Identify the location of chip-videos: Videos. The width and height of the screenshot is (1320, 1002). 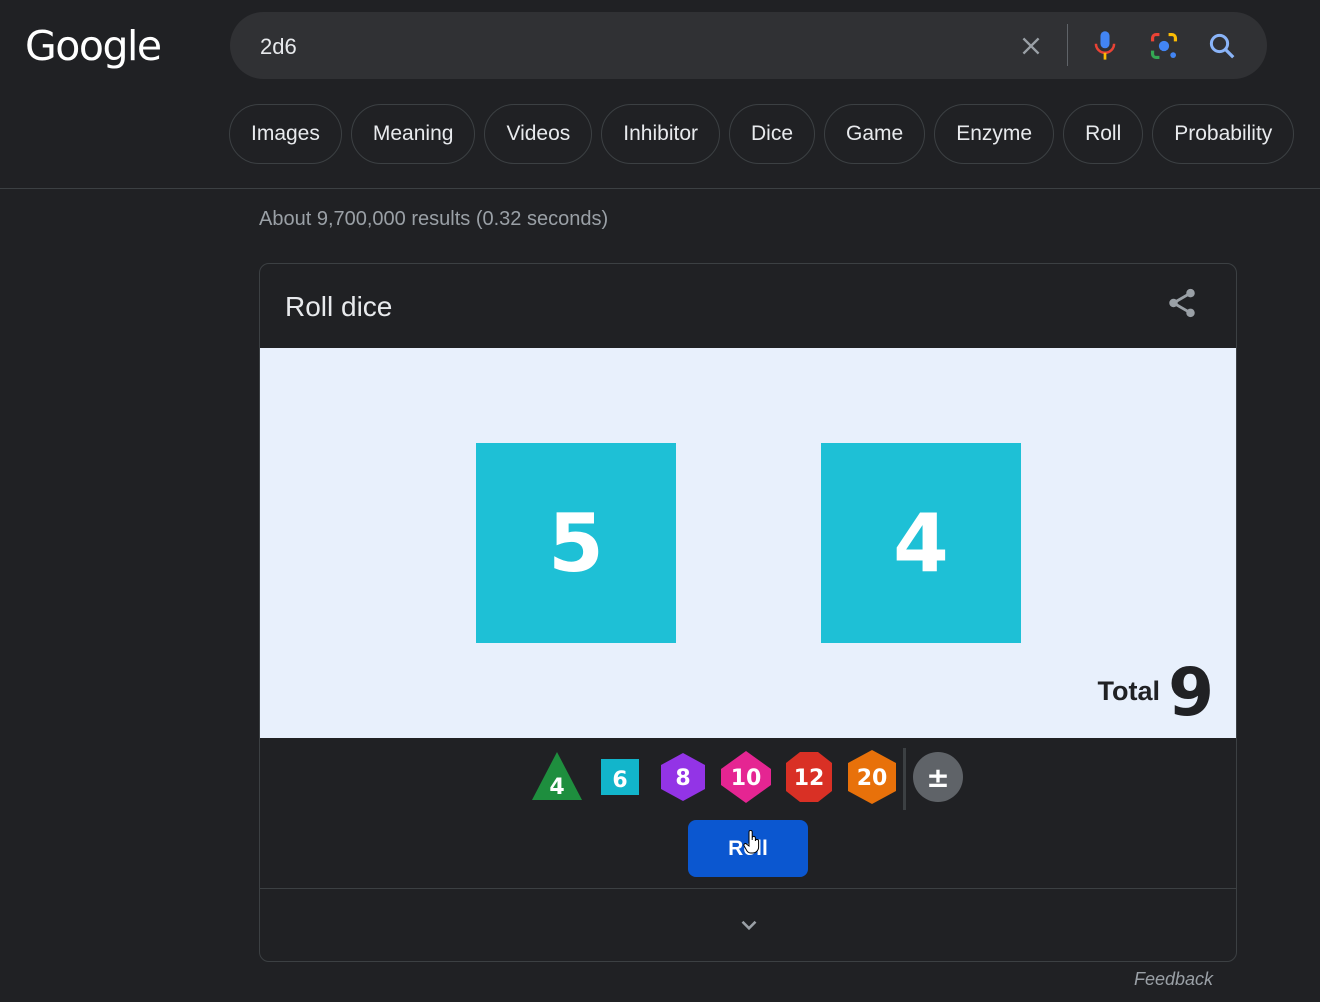
(538, 134).